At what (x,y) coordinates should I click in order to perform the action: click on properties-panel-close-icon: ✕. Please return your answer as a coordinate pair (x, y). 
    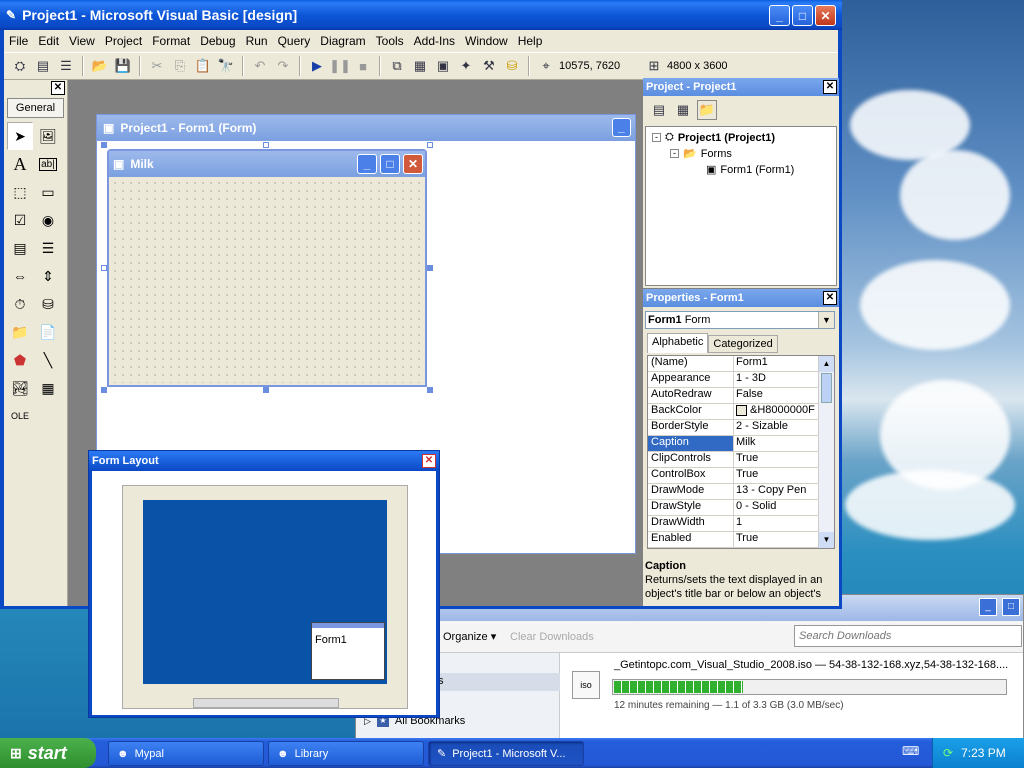
    Looking at the image, I should click on (830, 298).